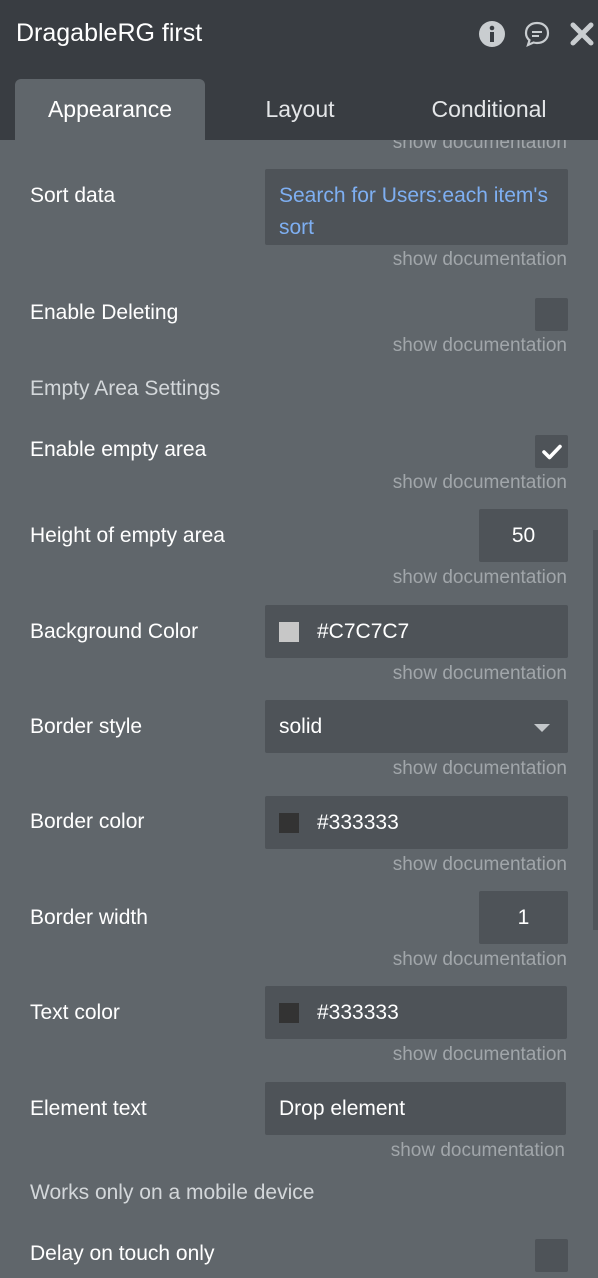 Image resolution: width=598 pixels, height=1278 pixels. Describe the element at coordinates (87, 821) in the screenshot. I see `border-color-label: Border color` at that location.